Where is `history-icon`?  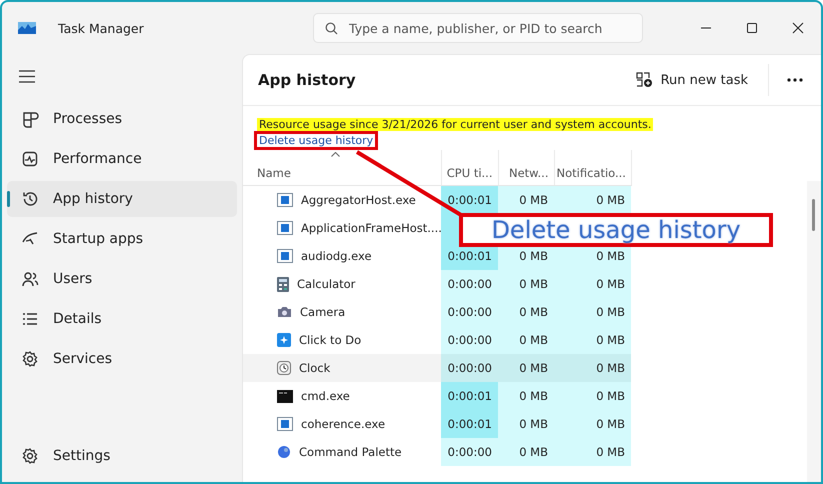
history-icon is located at coordinates (30, 199).